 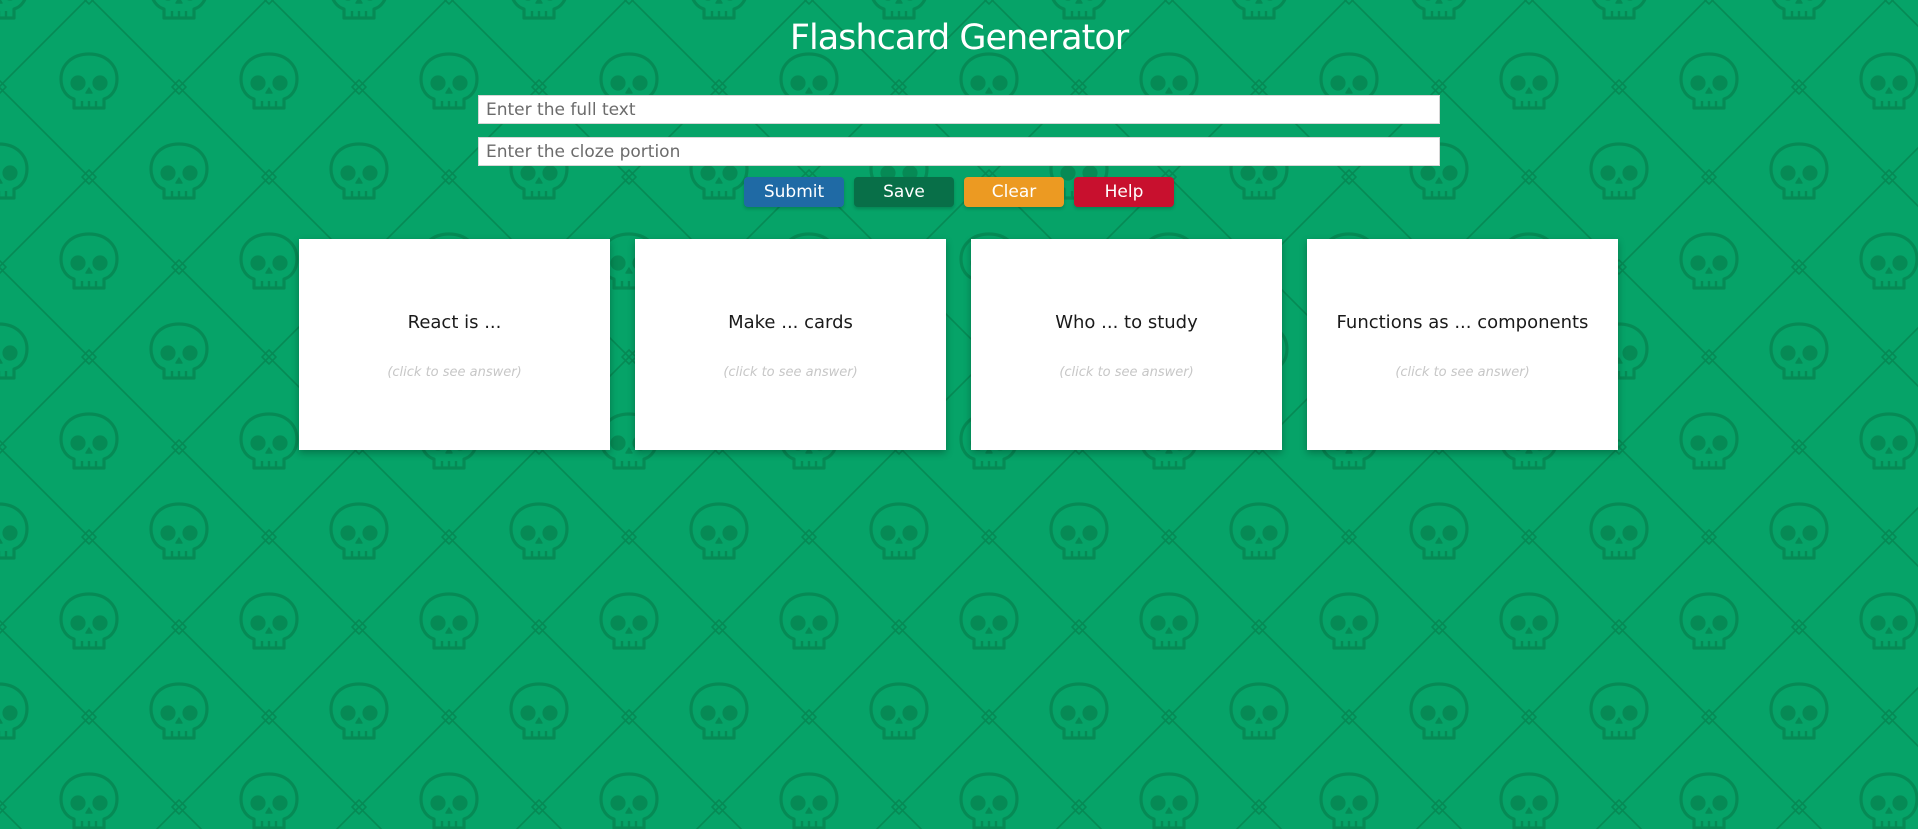 I want to click on submit-button: Submit, so click(x=794, y=192).